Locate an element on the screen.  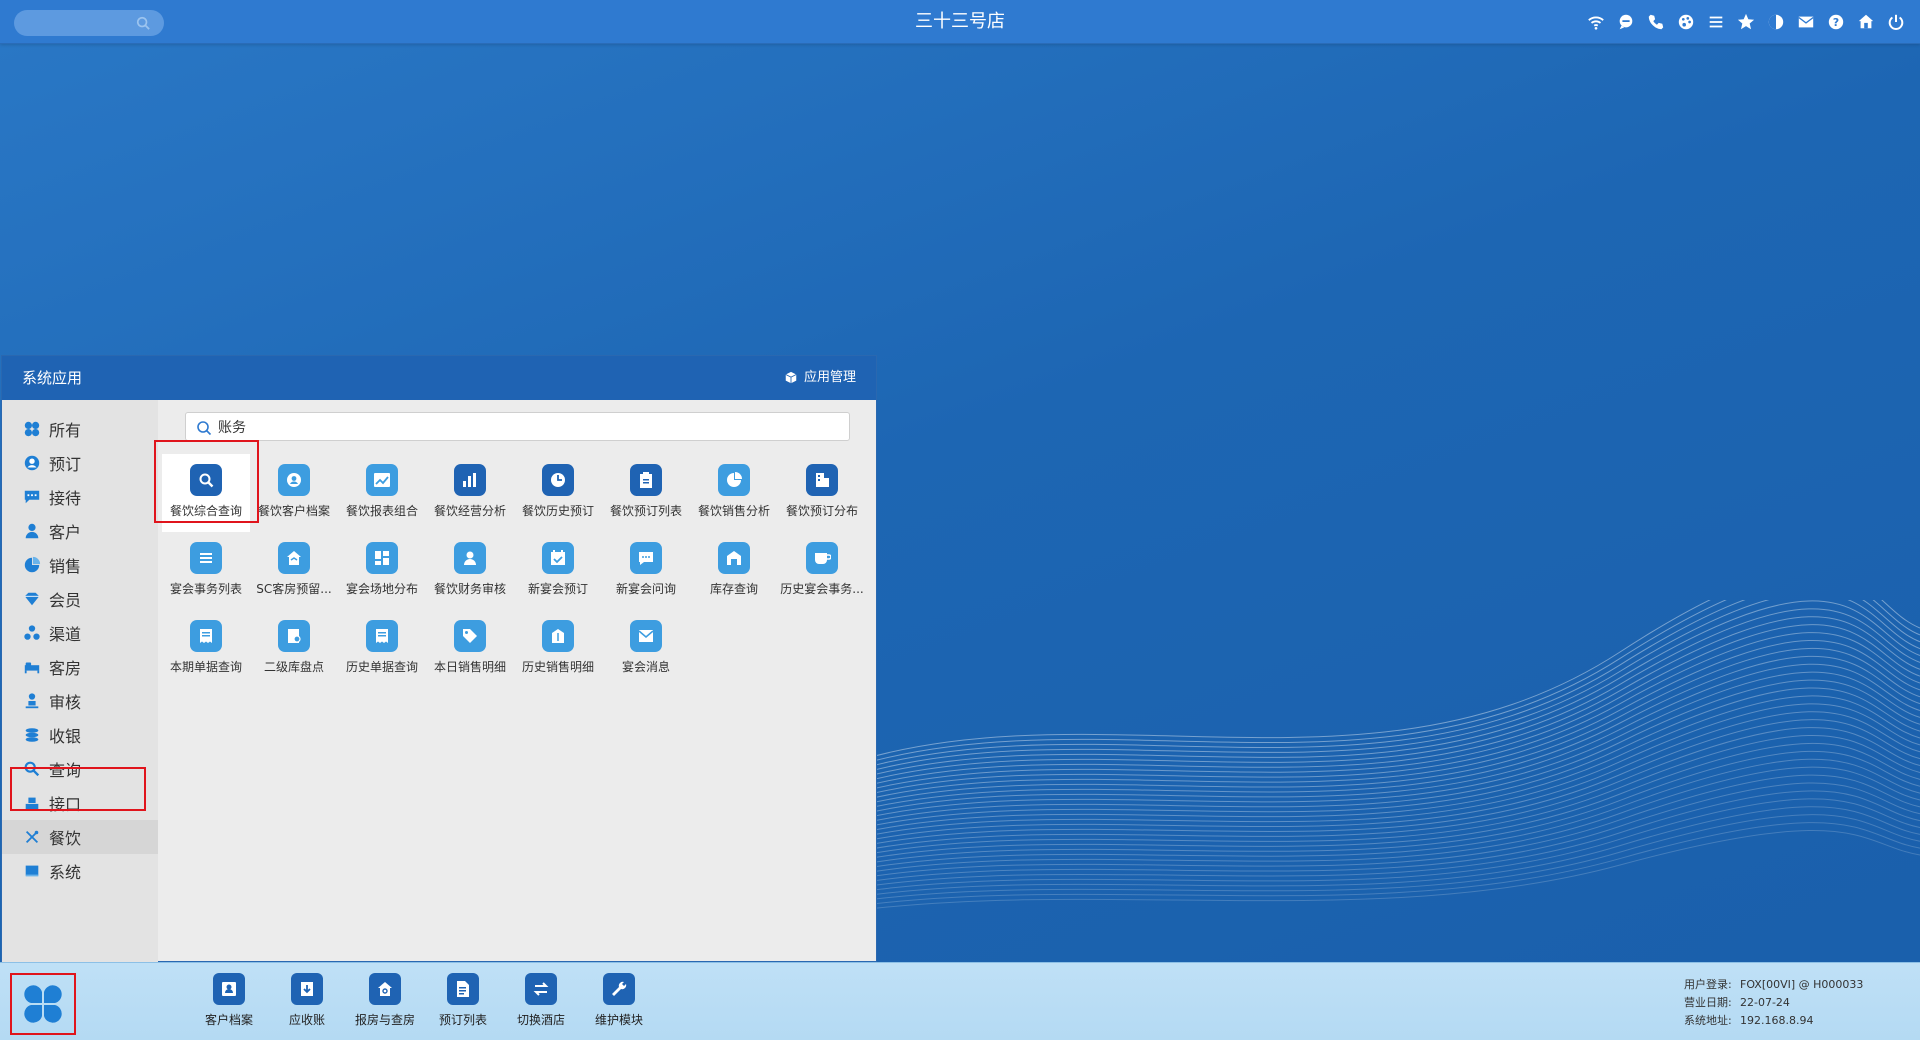
app-tile: 餐饮报表组合 is located at coordinates (382, 493).